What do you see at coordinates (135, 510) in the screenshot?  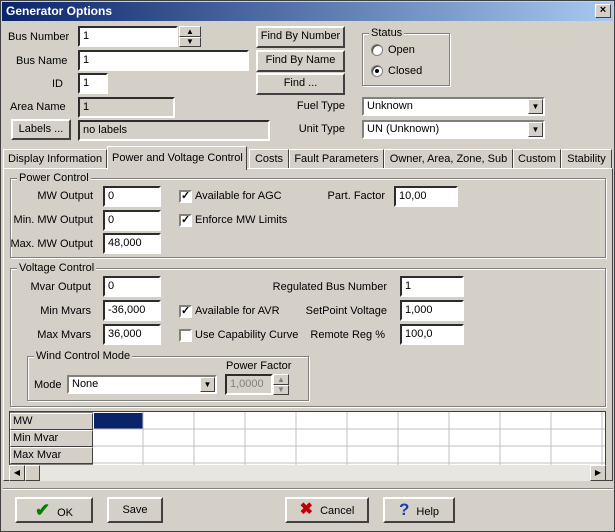 I see `save-button: Save` at bounding box center [135, 510].